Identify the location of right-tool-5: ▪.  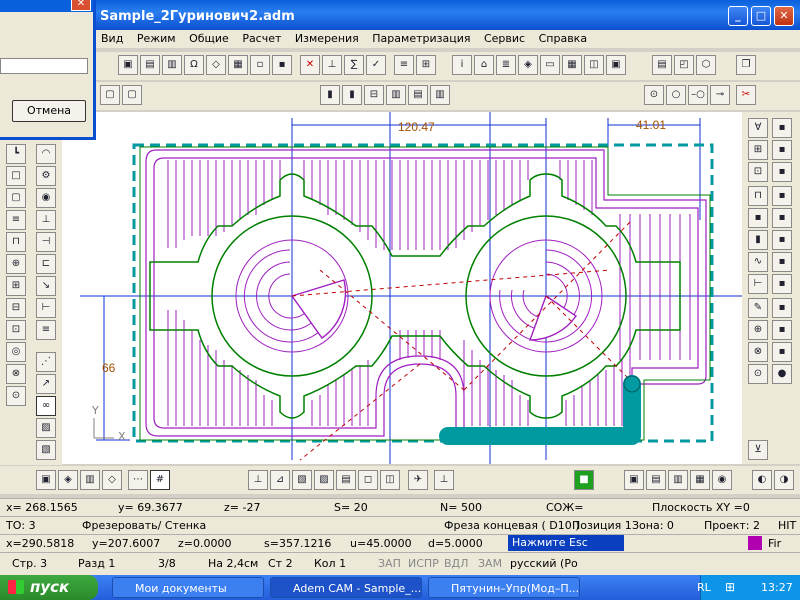
(758, 218).